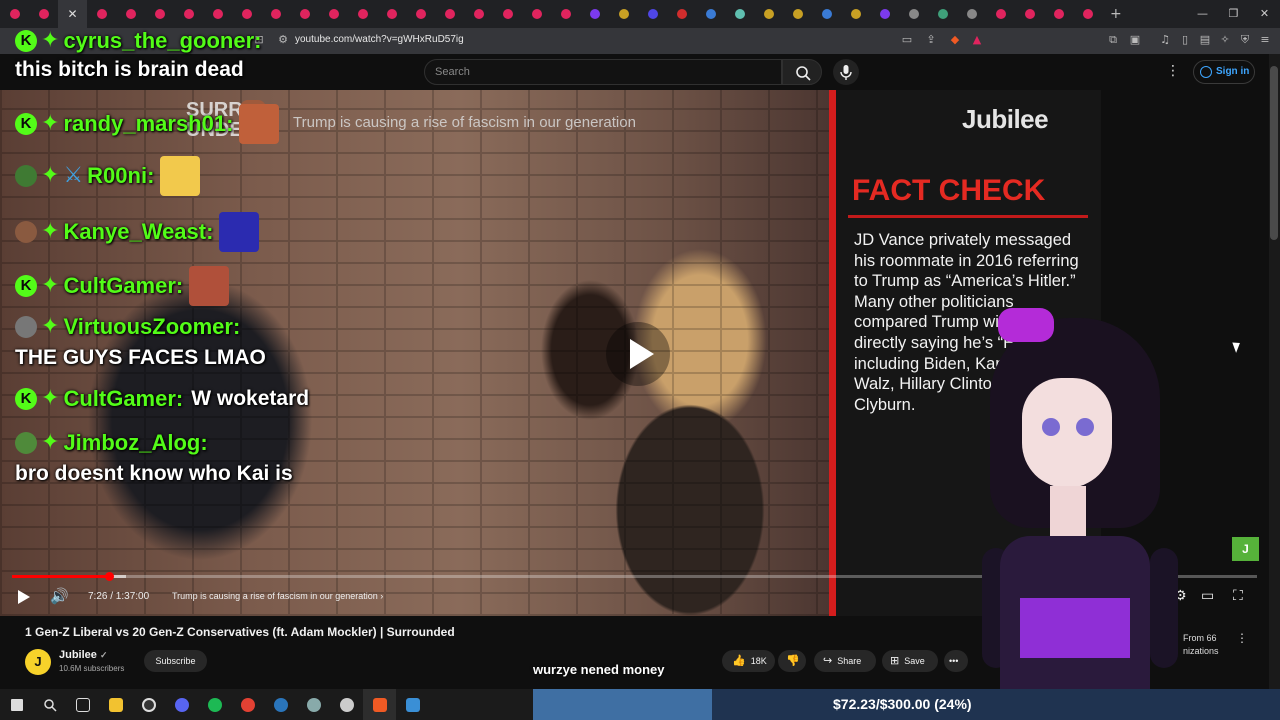 The height and width of the screenshot is (720, 1280). I want to click on chat-username: CultGamer:, so click(123, 285).